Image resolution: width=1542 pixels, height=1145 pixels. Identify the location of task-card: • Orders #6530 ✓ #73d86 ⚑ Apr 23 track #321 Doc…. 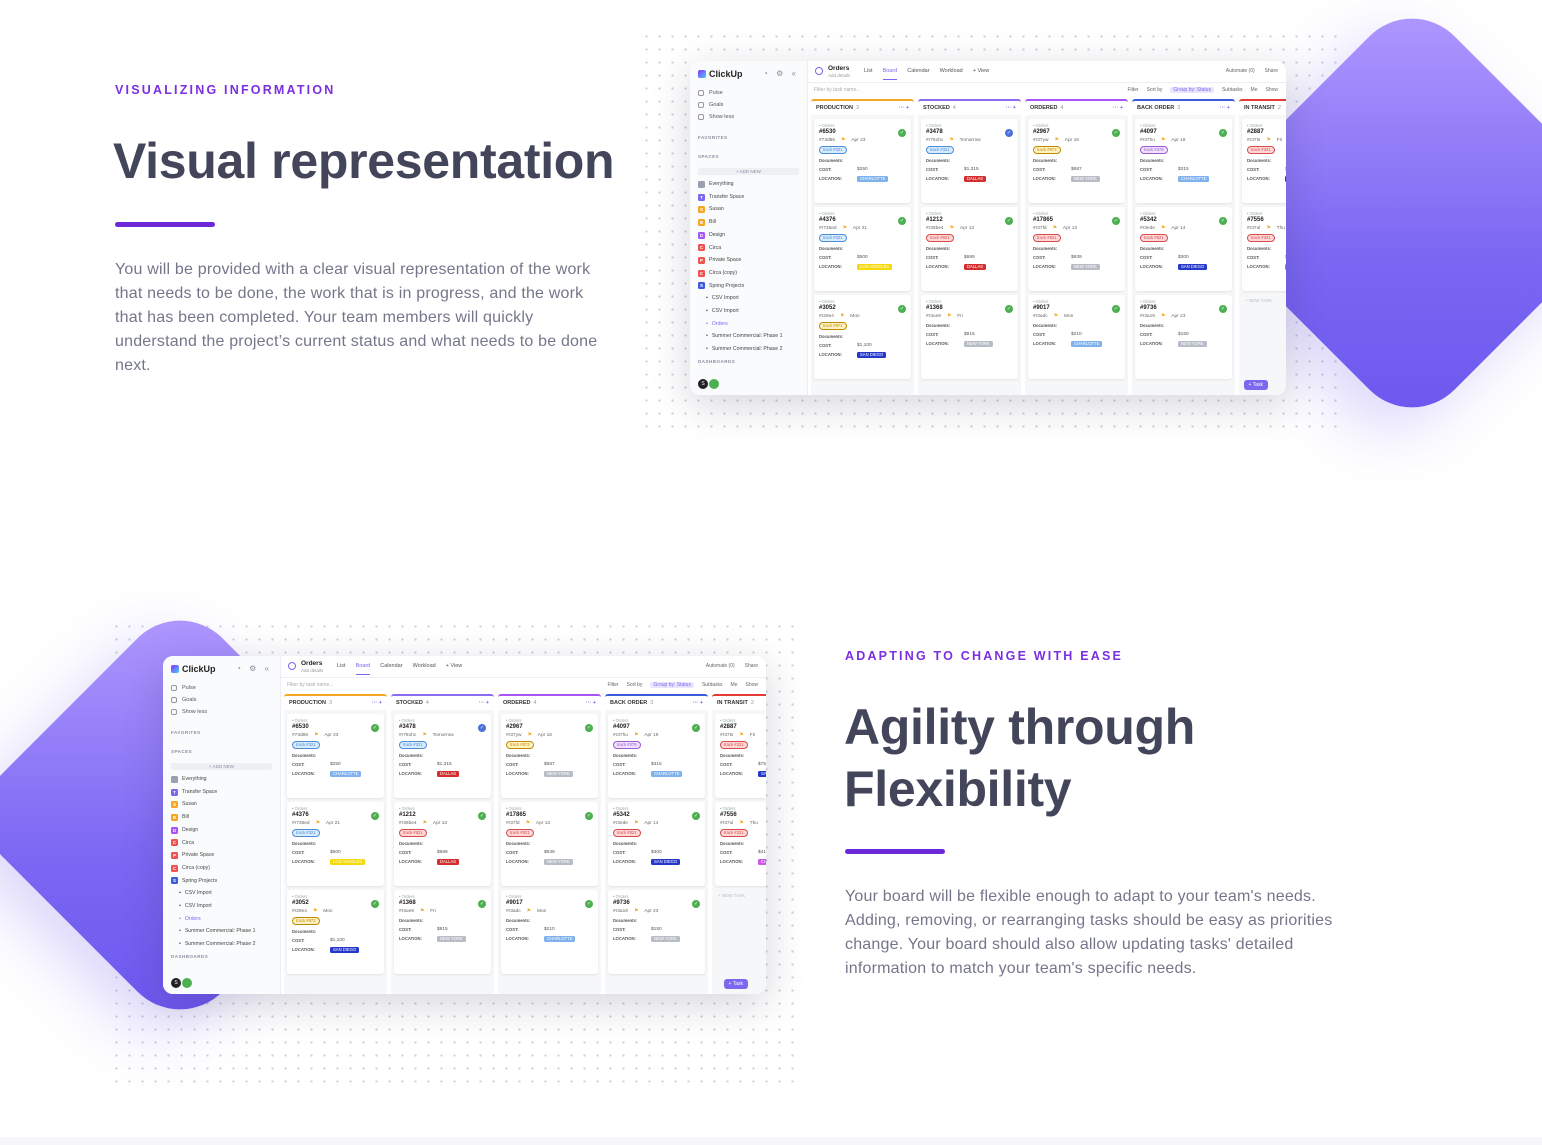
(862, 161).